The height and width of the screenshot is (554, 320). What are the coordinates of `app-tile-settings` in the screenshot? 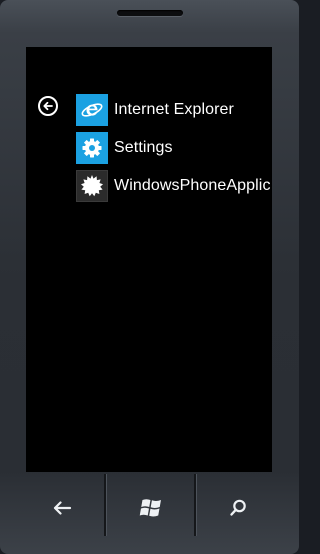 It's located at (92, 148).